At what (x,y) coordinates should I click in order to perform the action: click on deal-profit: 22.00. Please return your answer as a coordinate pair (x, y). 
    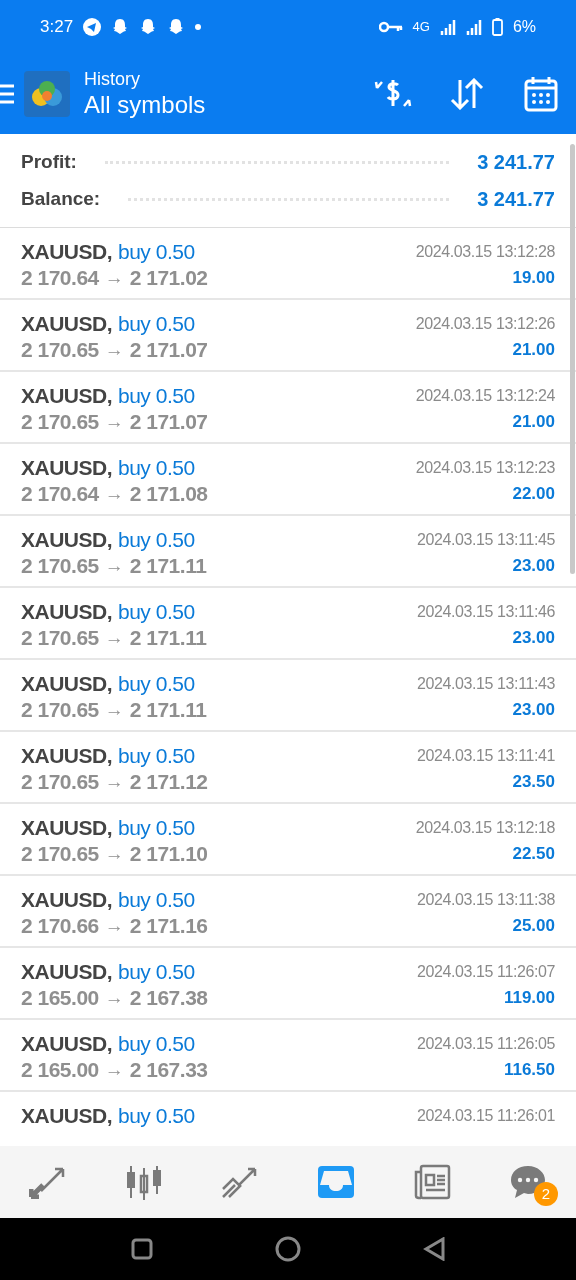
    Looking at the image, I should click on (533, 494).